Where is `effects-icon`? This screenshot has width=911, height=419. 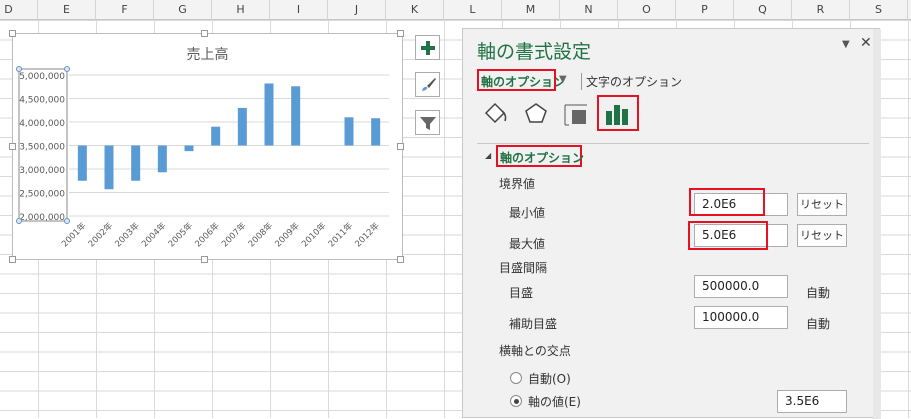
effects-icon is located at coordinates (536, 114).